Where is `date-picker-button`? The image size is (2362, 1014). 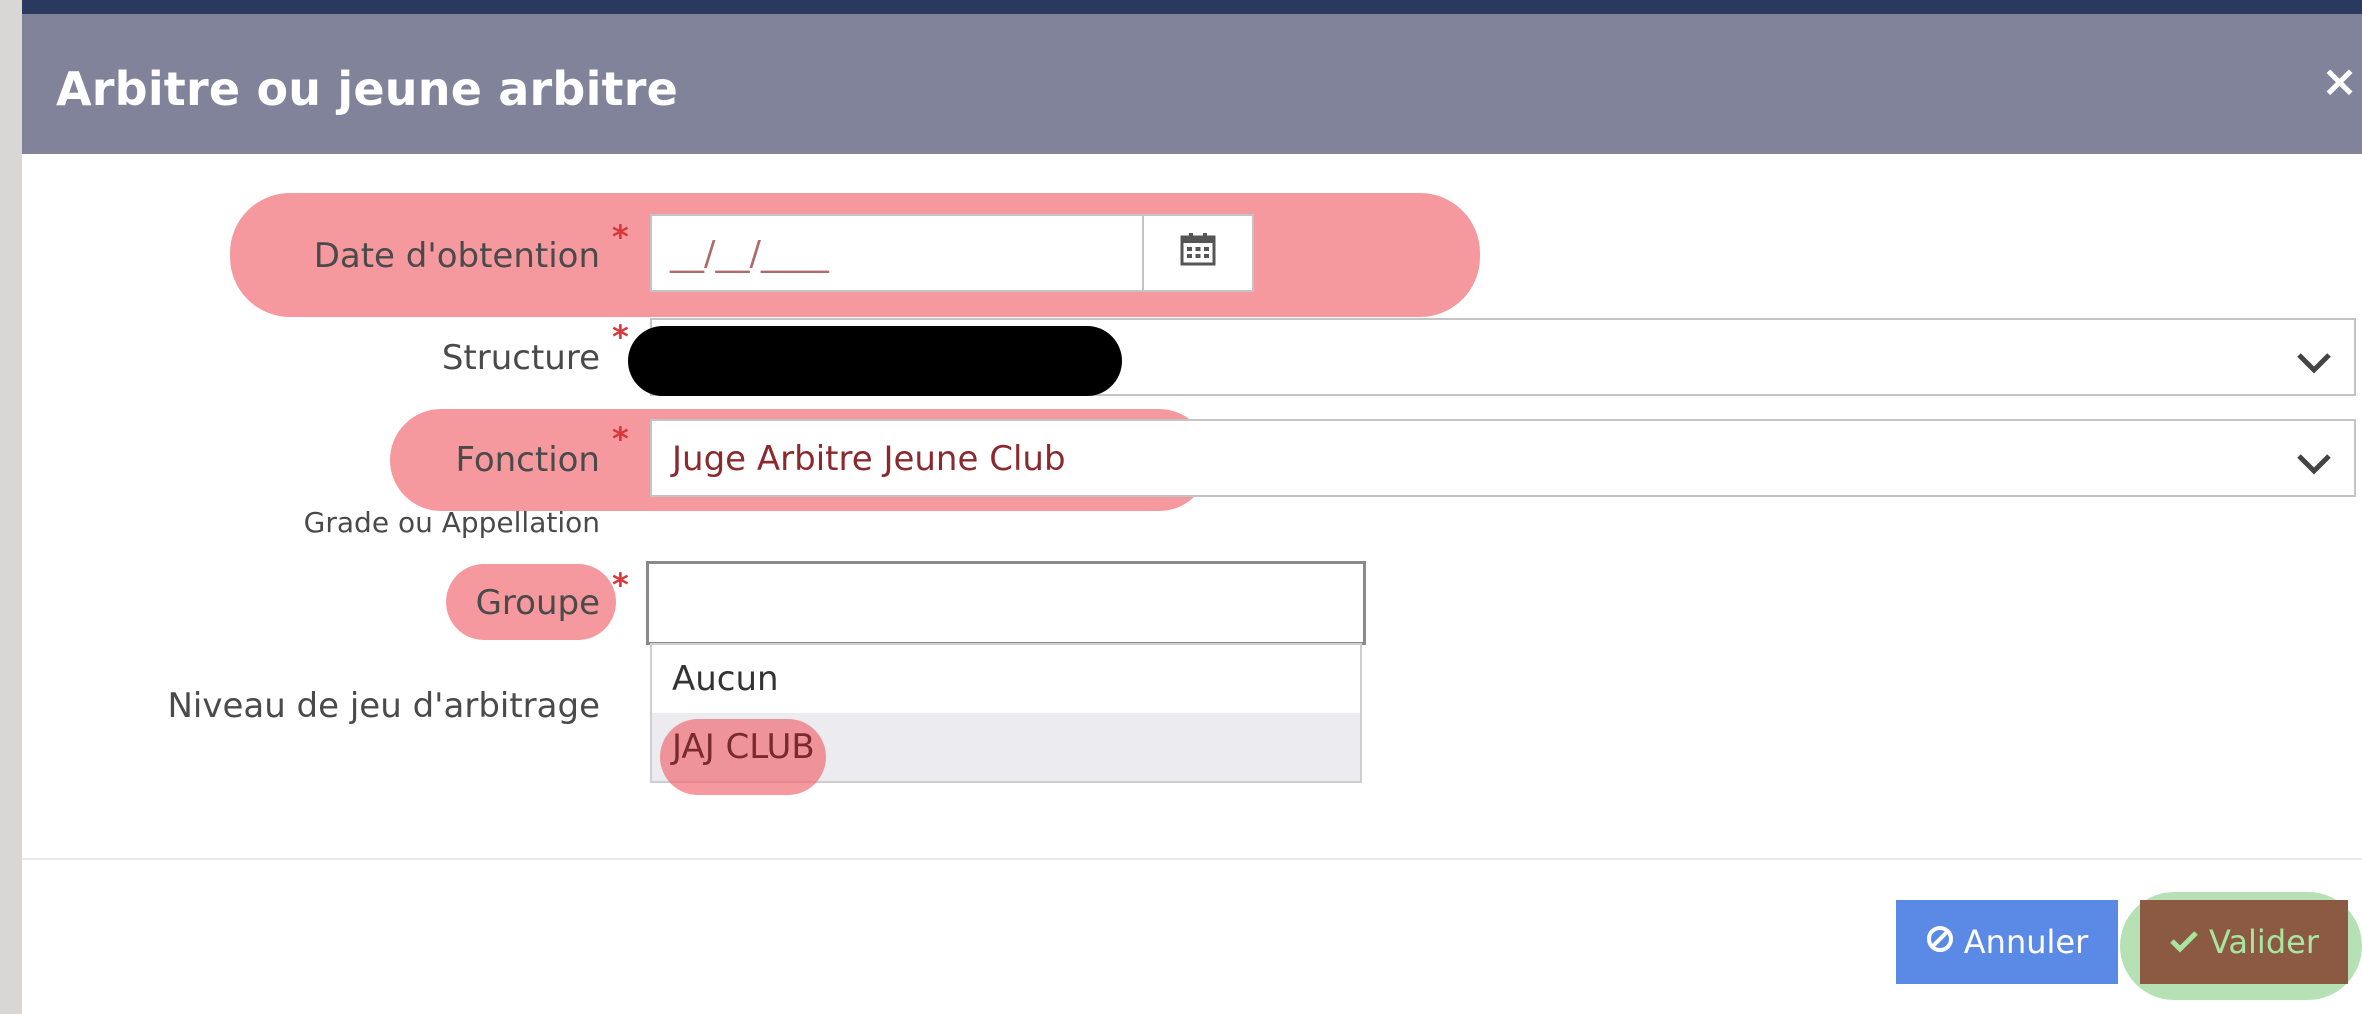 date-picker-button is located at coordinates (1197, 253).